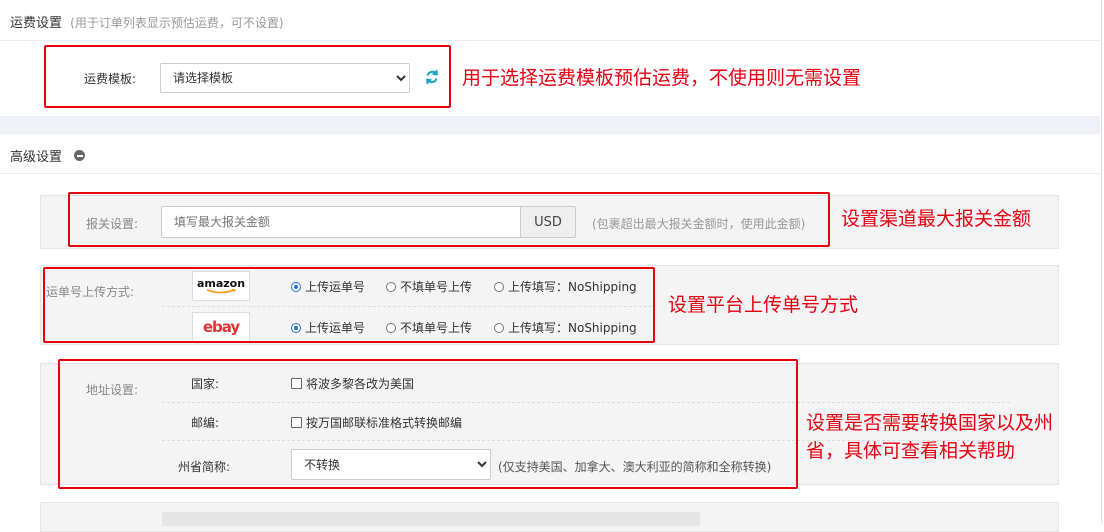  What do you see at coordinates (930, 423) in the screenshot?
I see `annotation-address-line1: 设置是否需要转换国家以及州` at bounding box center [930, 423].